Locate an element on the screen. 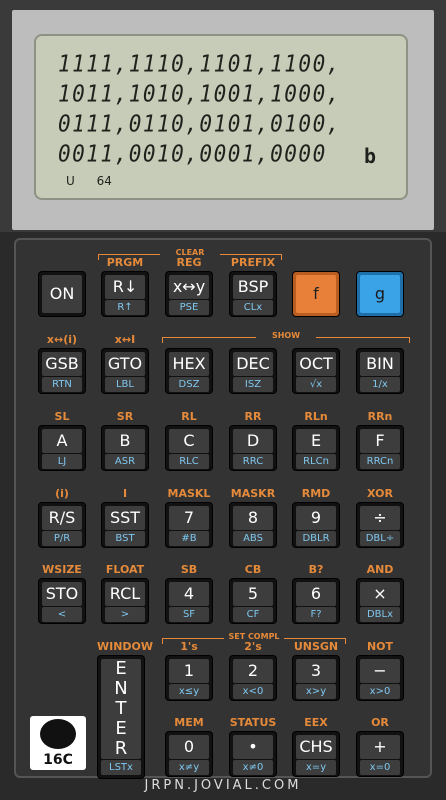 This screenshot has width=446, height=800. key-a: A LJ is located at coordinates (62, 448).